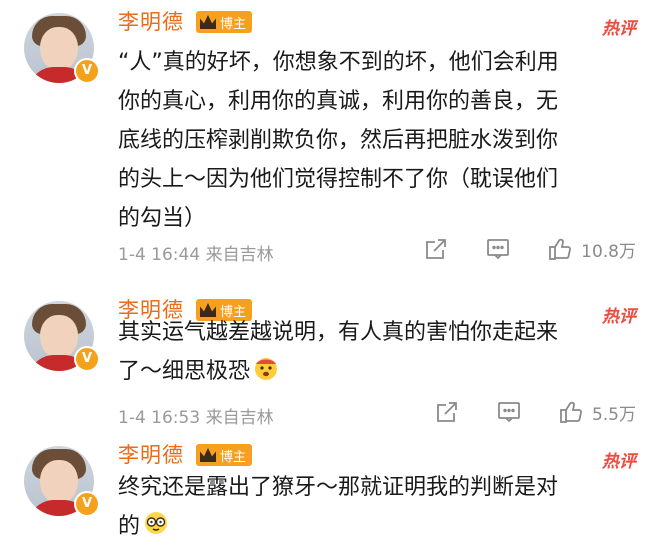 The image size is (660, 550). I want to click on scared-face-emoji, so click(266, 369).